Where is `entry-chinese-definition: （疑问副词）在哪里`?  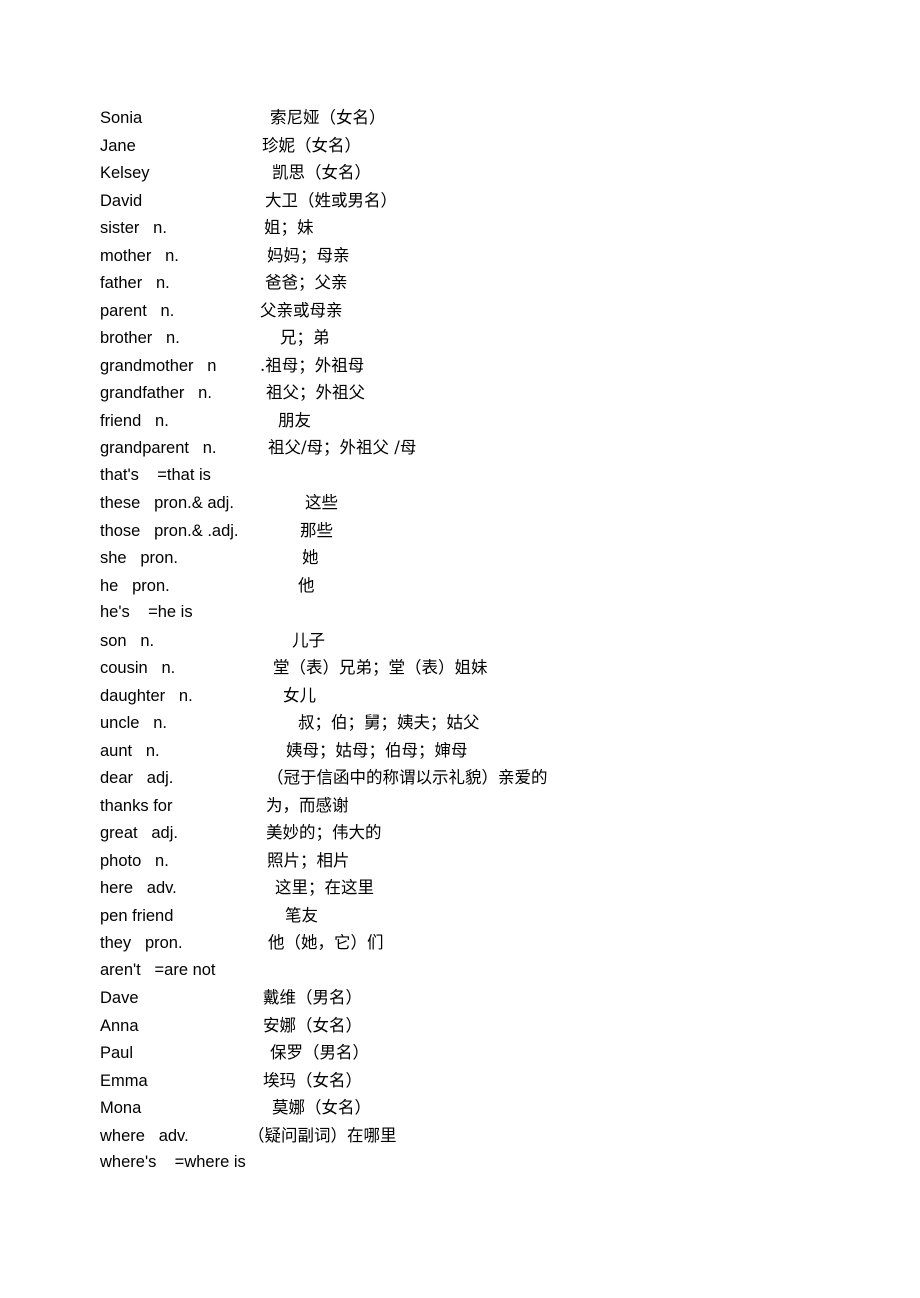 entry-chinese-definition: （疑问副词）在哪里 is located at coordinates (322, 1135).